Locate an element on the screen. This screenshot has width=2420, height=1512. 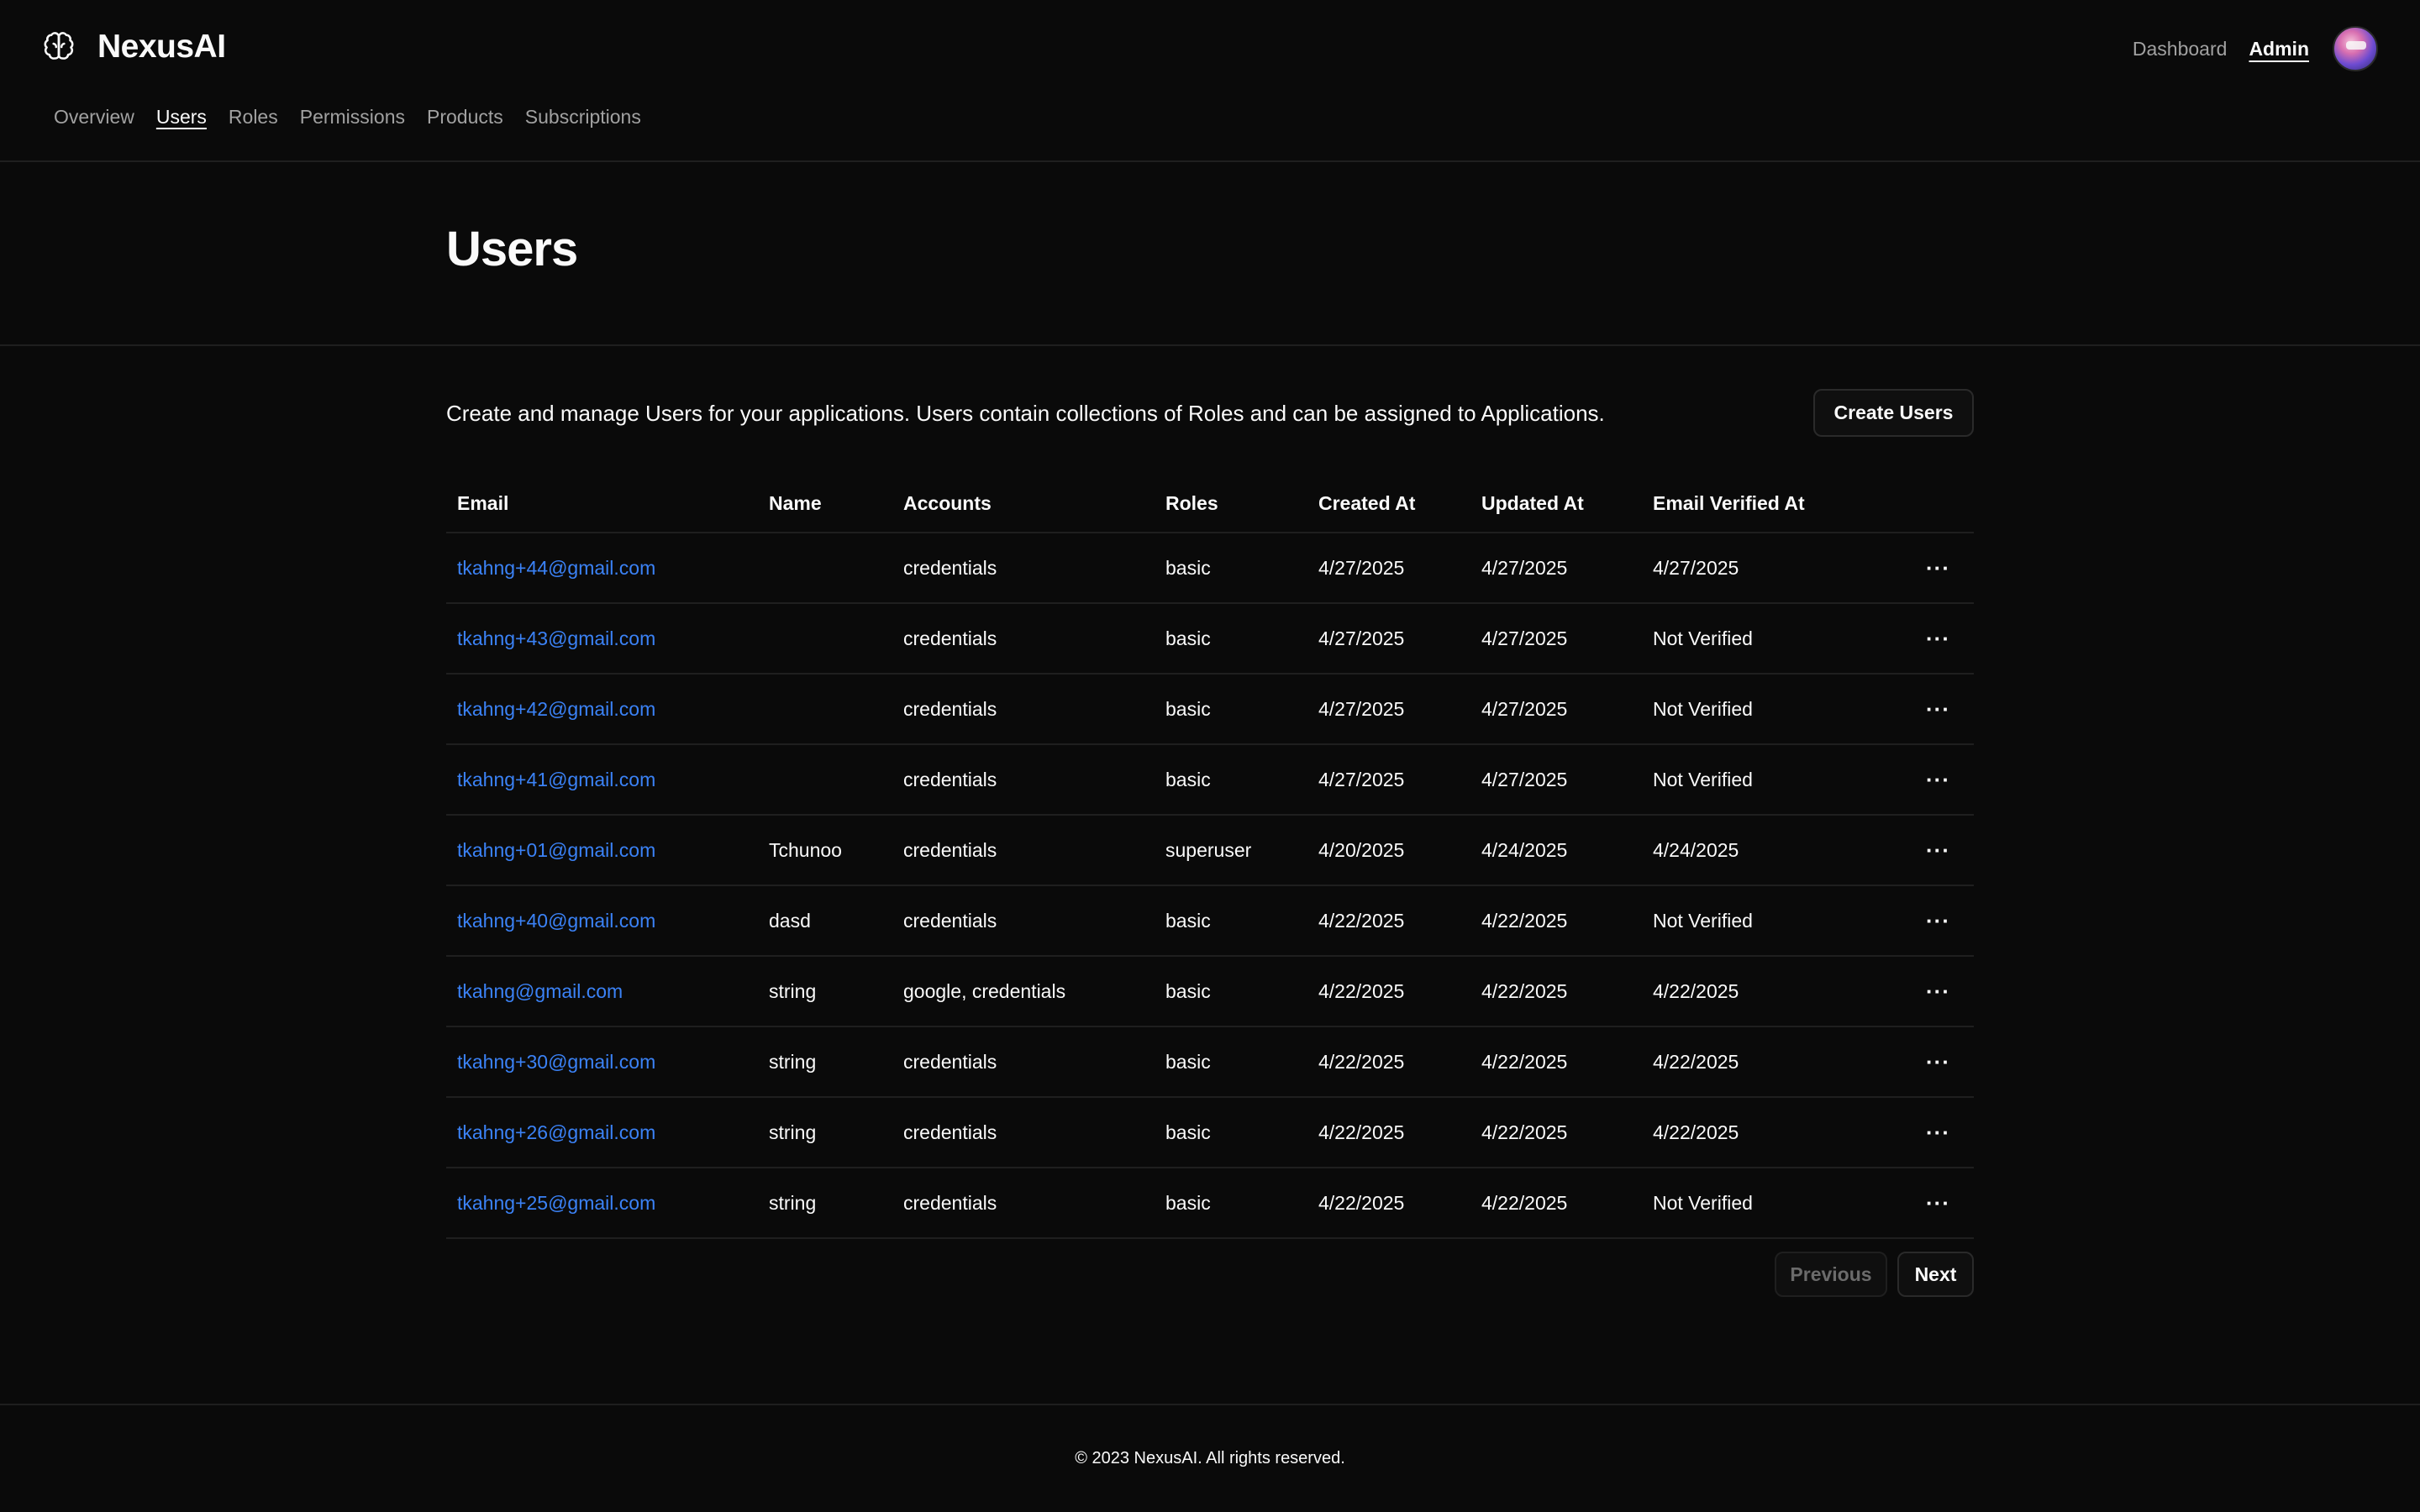
cell-name: dasd is located at coordinates (825, 921).